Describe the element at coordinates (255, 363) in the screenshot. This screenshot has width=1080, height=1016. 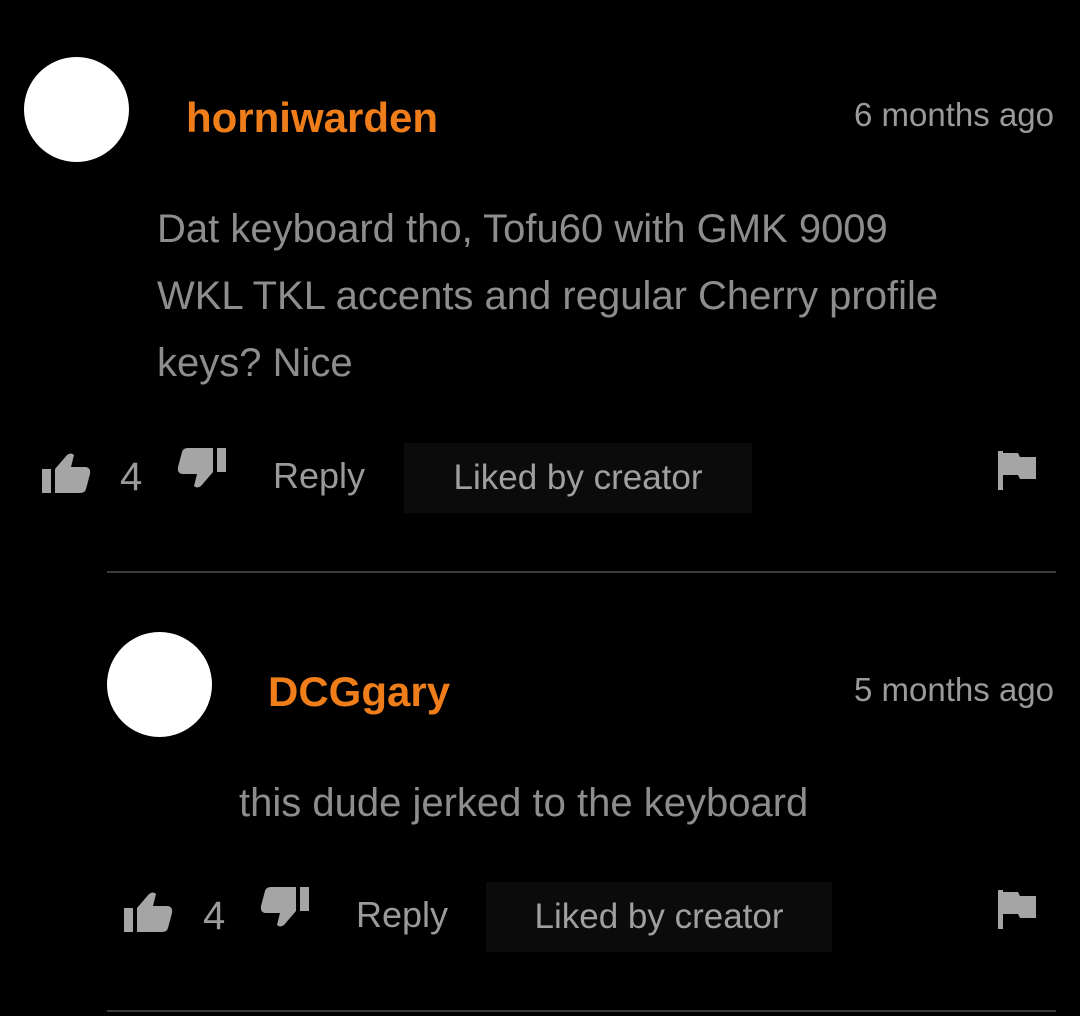
I see `comment-text-line: keys? Nice` at that location.